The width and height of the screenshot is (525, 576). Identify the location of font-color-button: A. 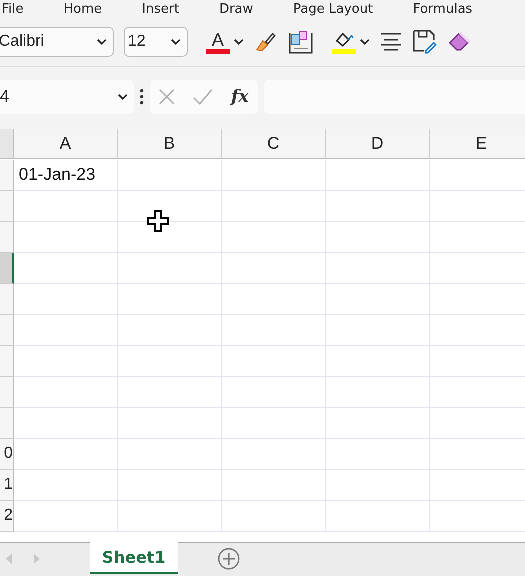
(225, 42).